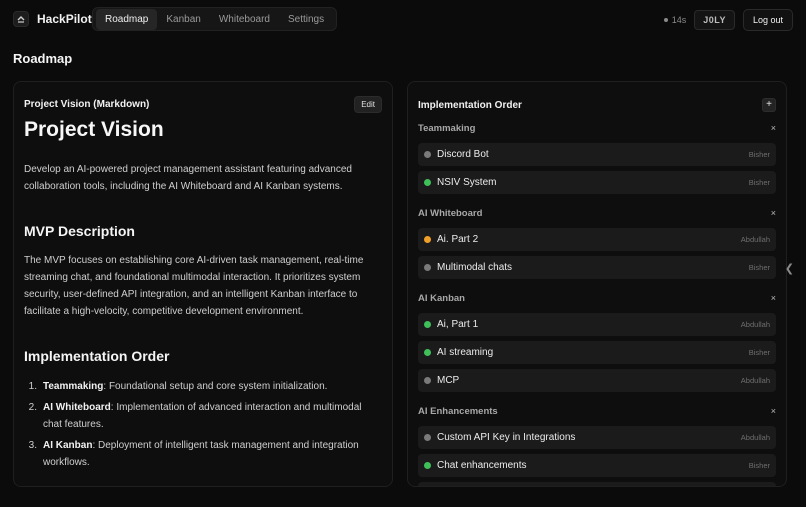 This screenshot has width=806, height=507. What do you see at coordinates (470, 105) in the screenshot?
I see `order-panel-title: Implementation Order` at bounding box center [470, 105].